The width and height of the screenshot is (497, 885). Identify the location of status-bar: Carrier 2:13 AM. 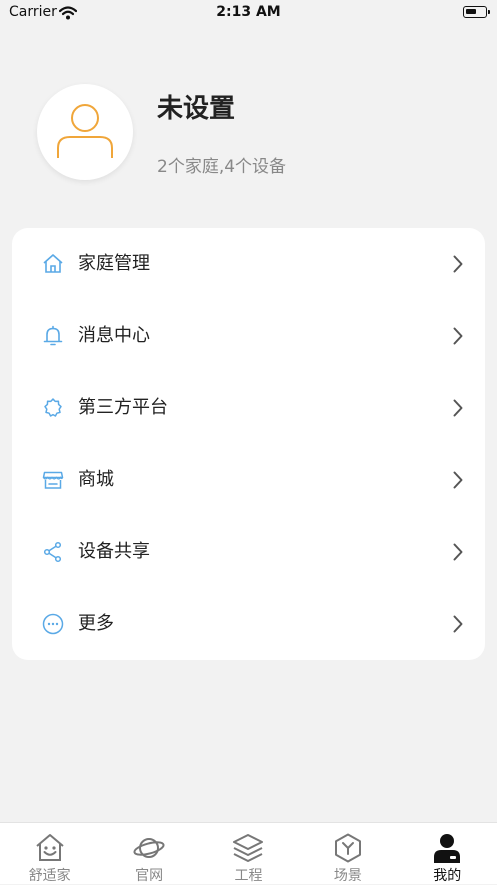
(248, 14).